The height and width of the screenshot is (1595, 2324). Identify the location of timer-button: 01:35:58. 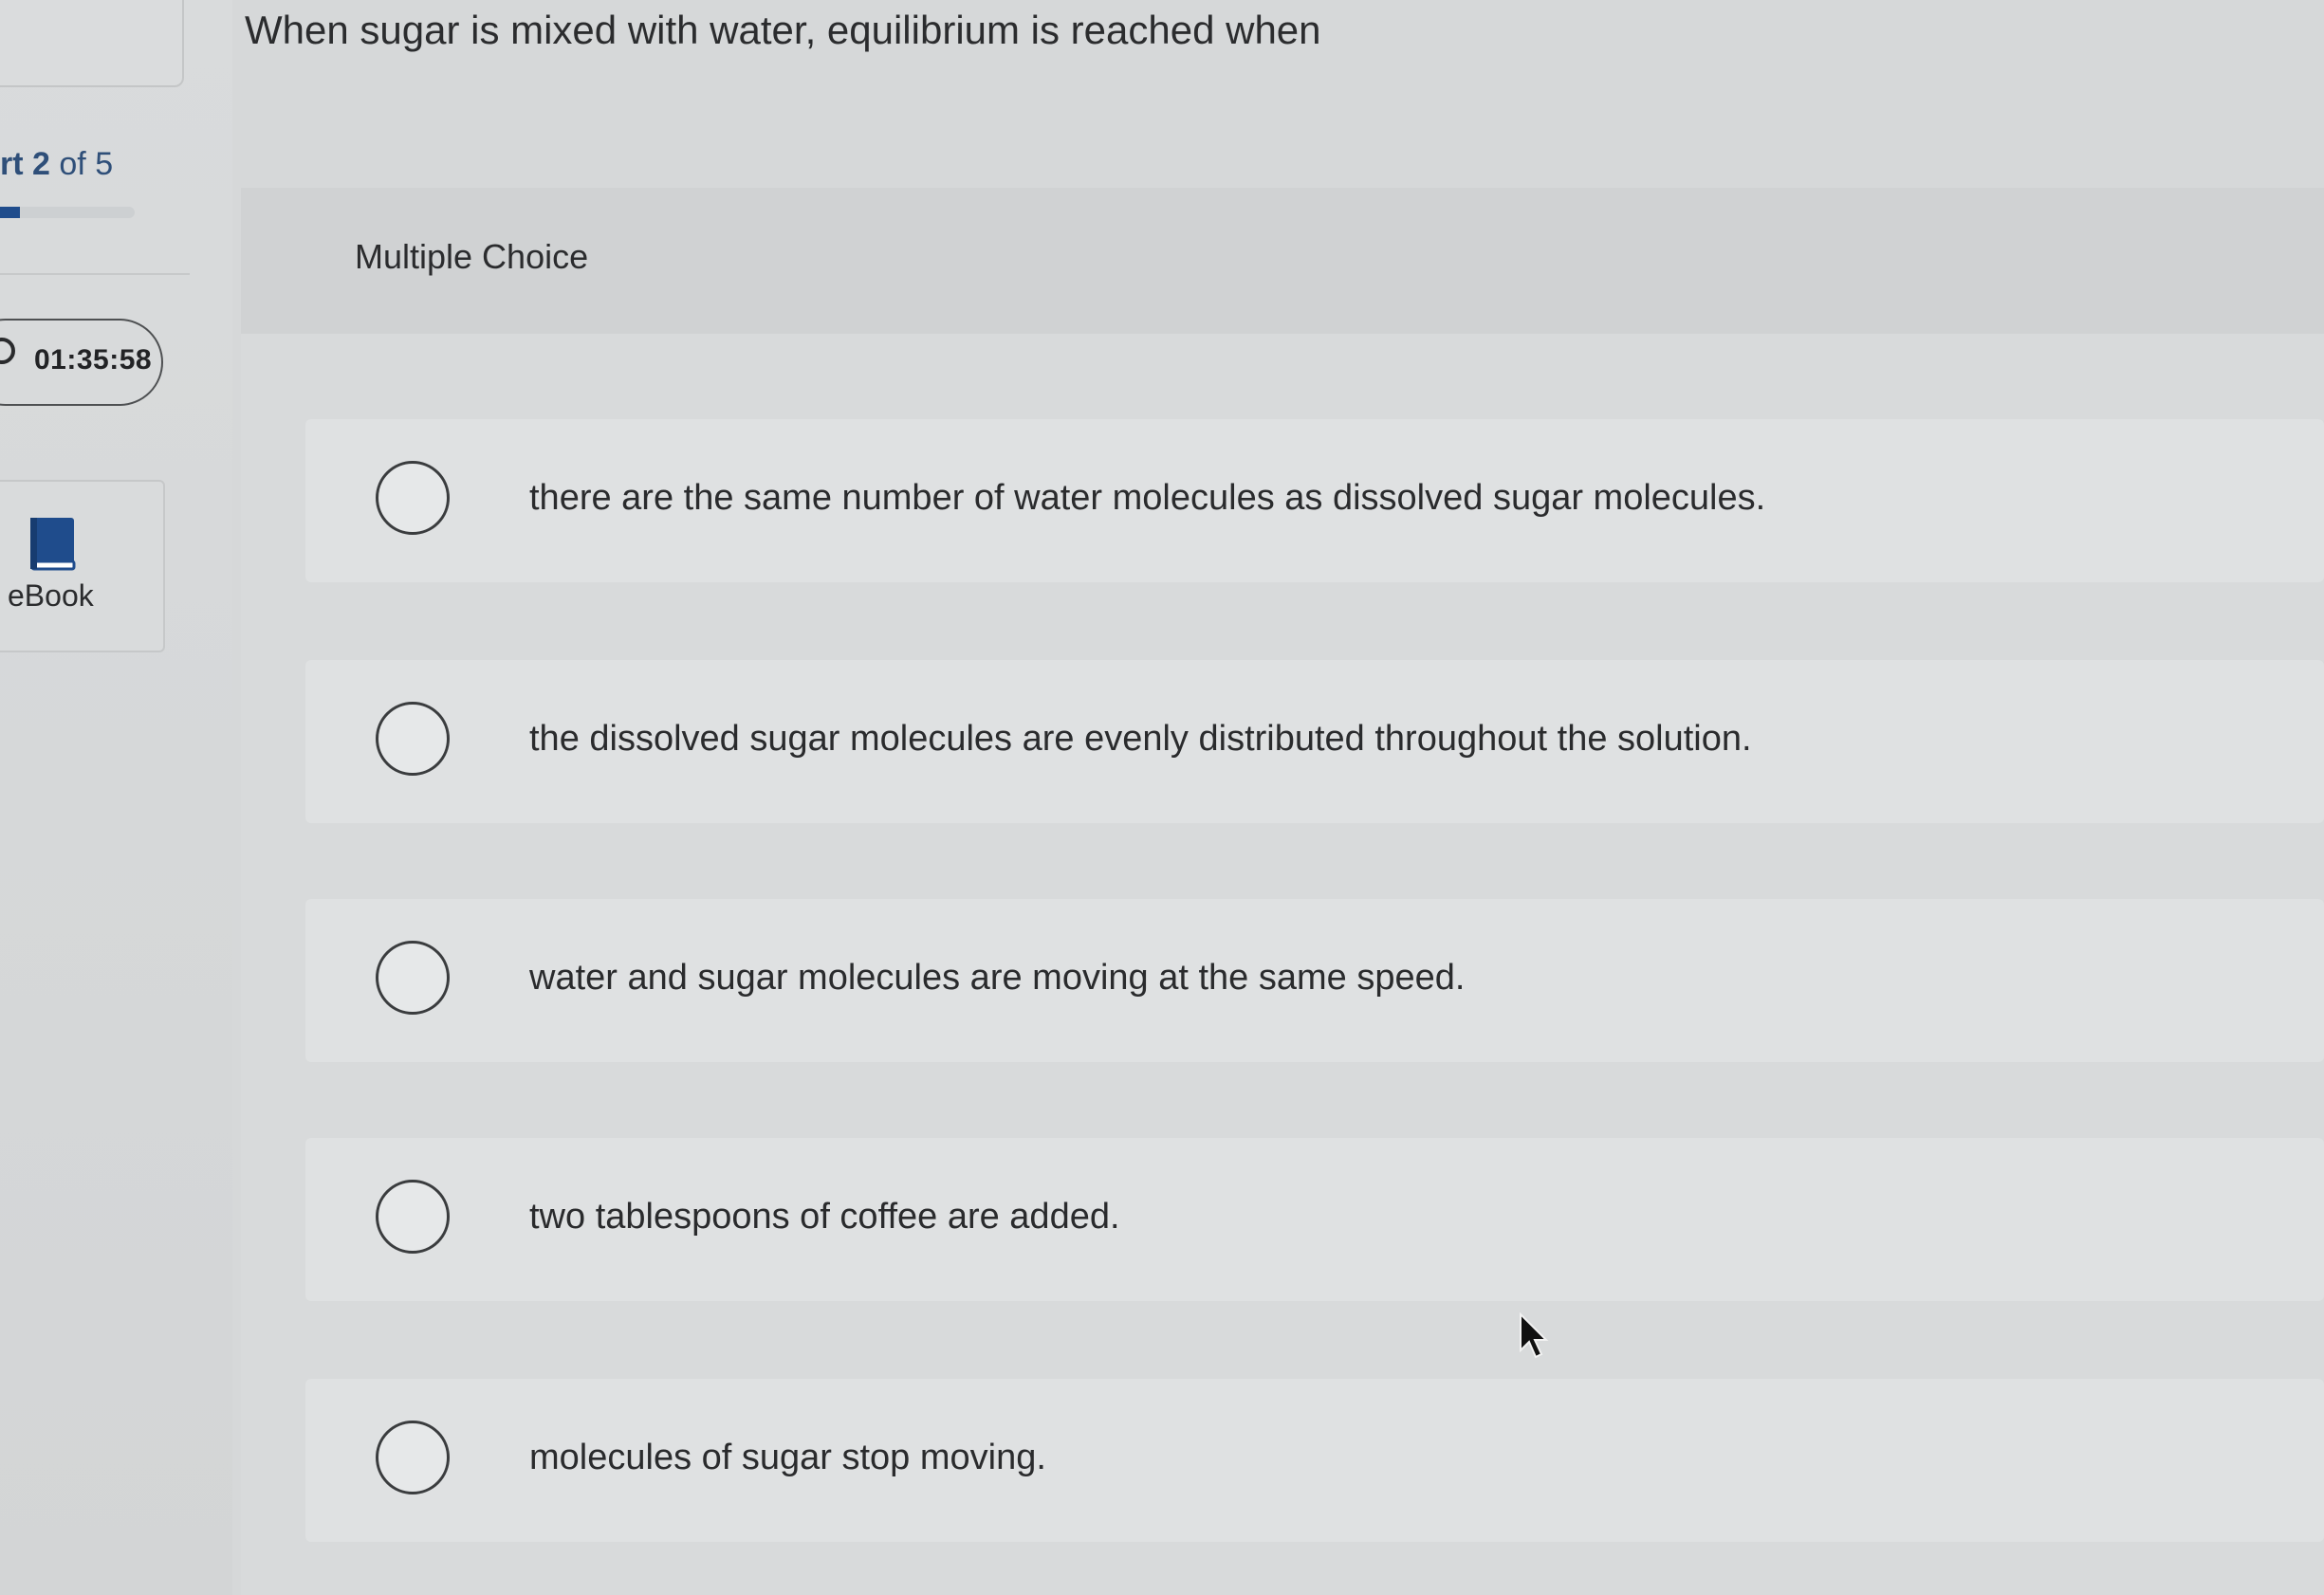
(82, 362).